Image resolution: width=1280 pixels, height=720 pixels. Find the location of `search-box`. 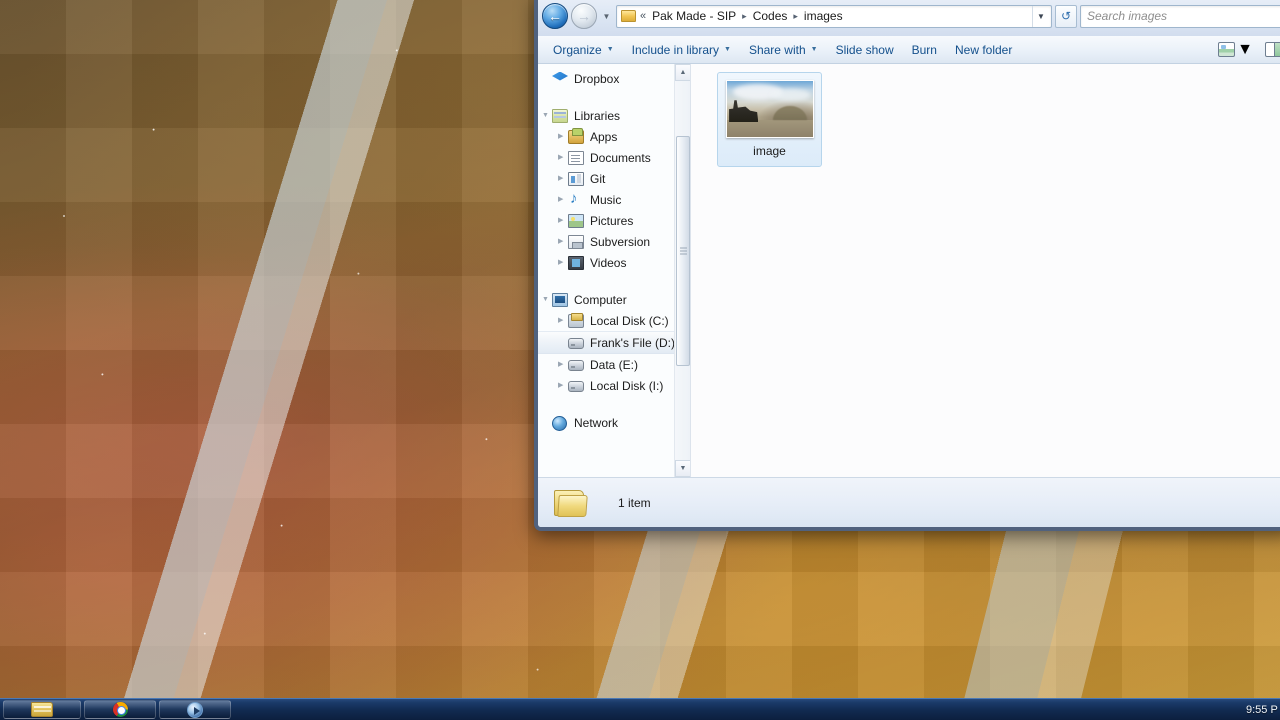

search-box is located at coordinates (1180, 16).